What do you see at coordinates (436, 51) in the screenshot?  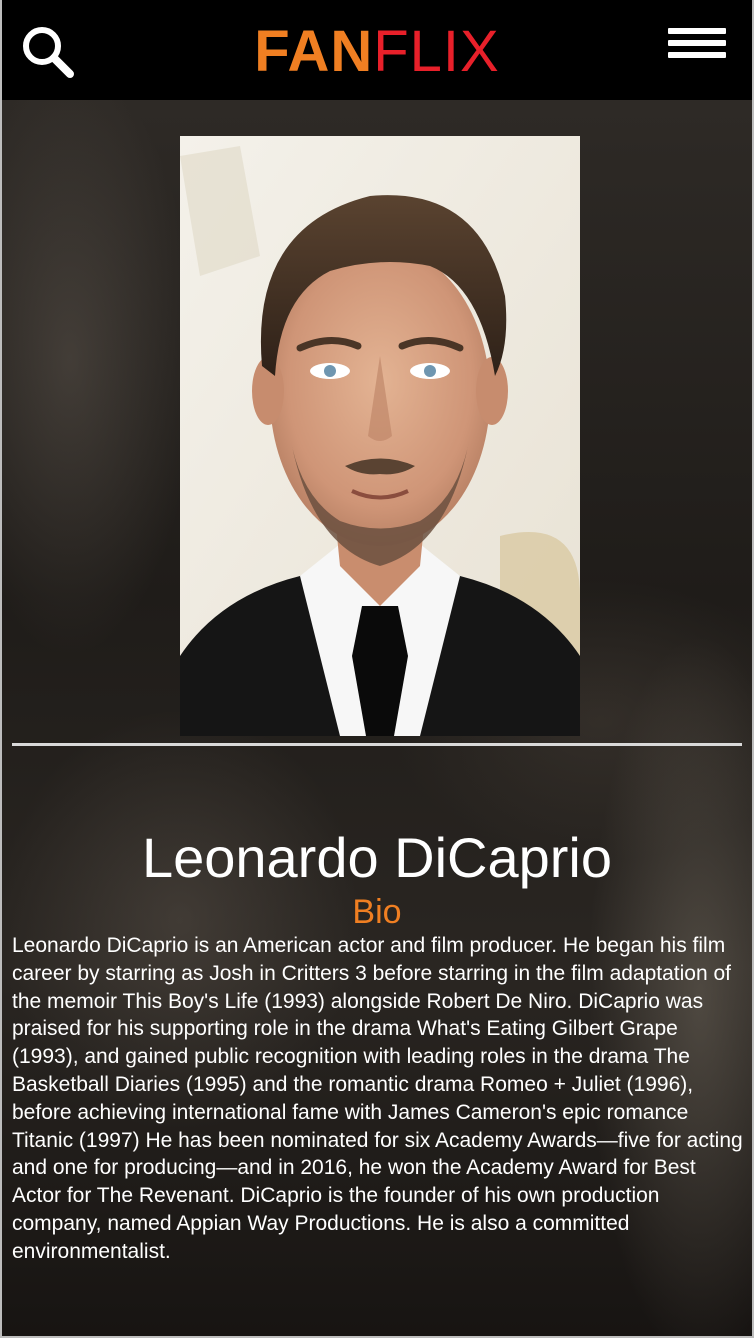 I see `logo-flix: FLIX` at bounding box center [436, 51].